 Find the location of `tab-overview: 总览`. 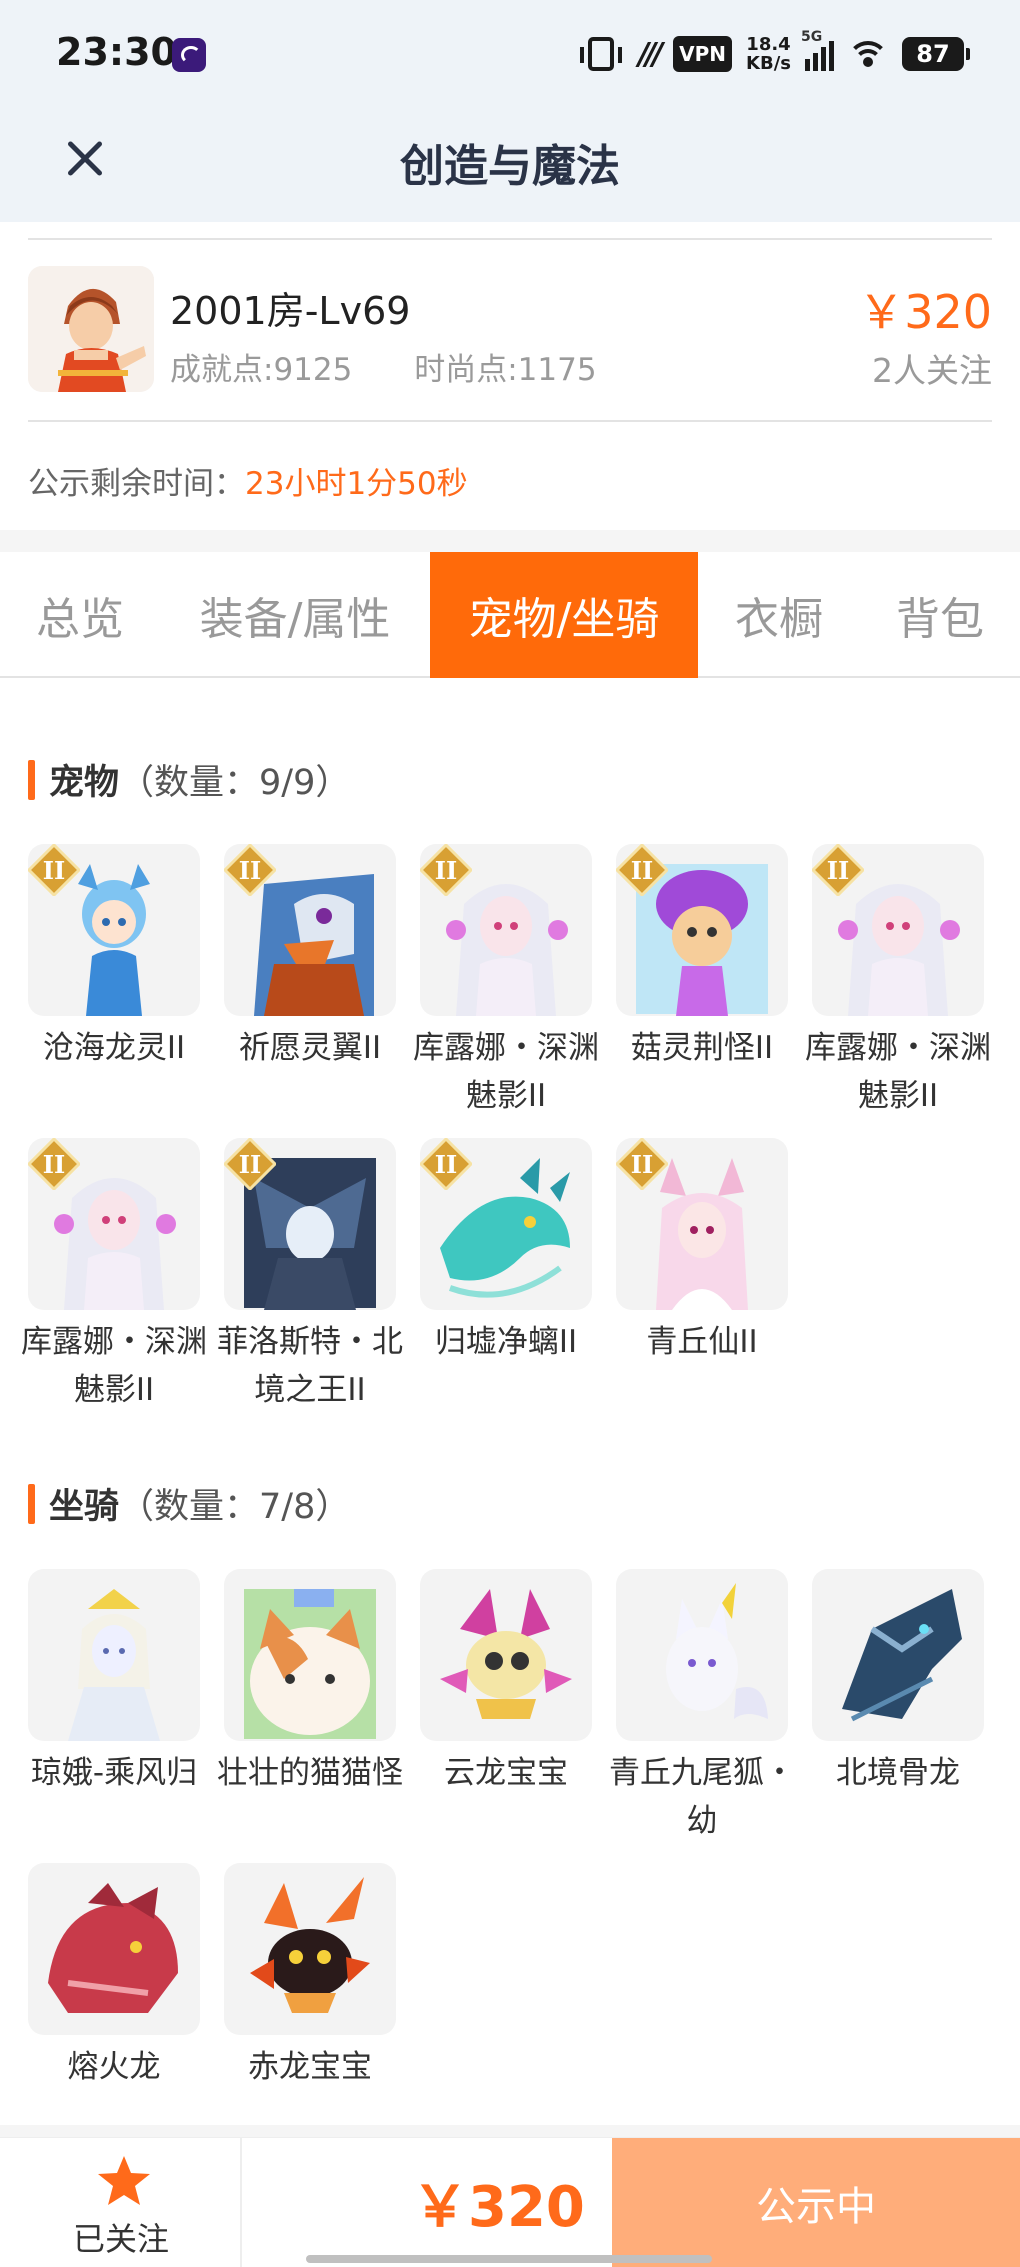

tab-overview: 总览 is located at coordinates (80, 615).